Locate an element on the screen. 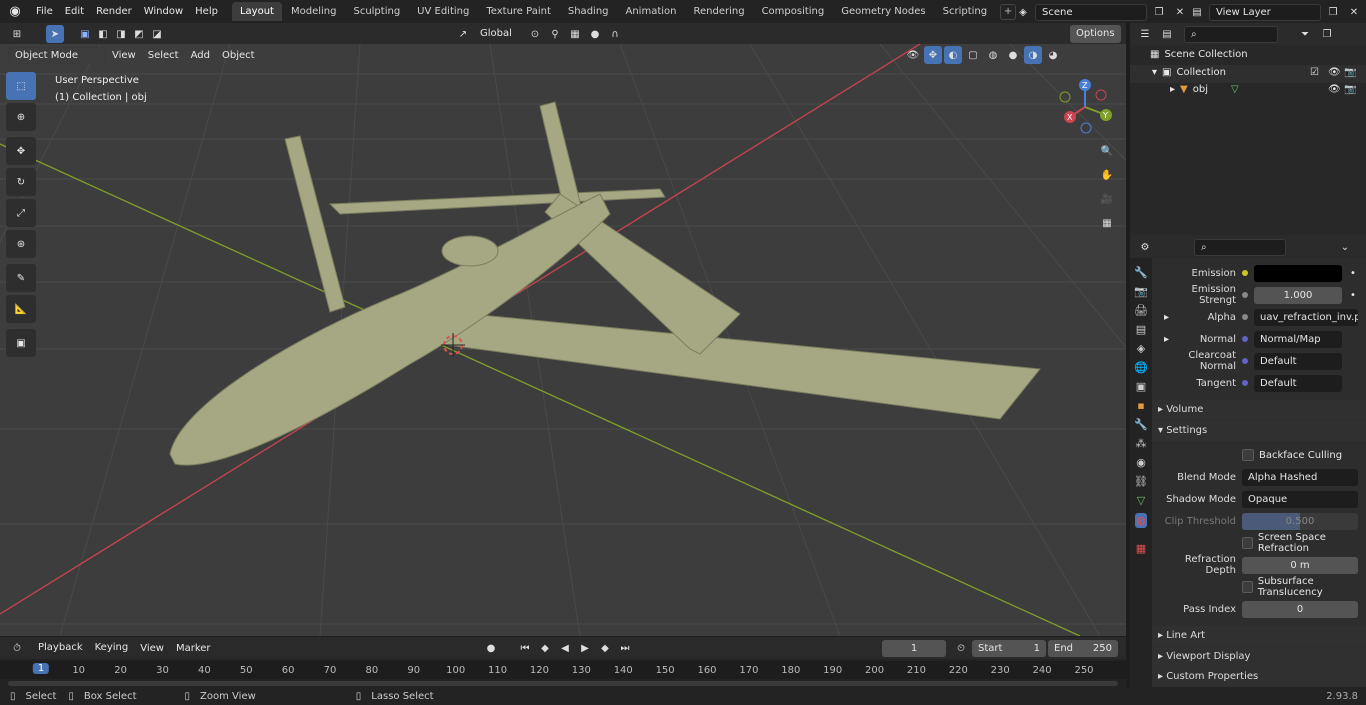  left-wing is located at coordinates (315, 224).